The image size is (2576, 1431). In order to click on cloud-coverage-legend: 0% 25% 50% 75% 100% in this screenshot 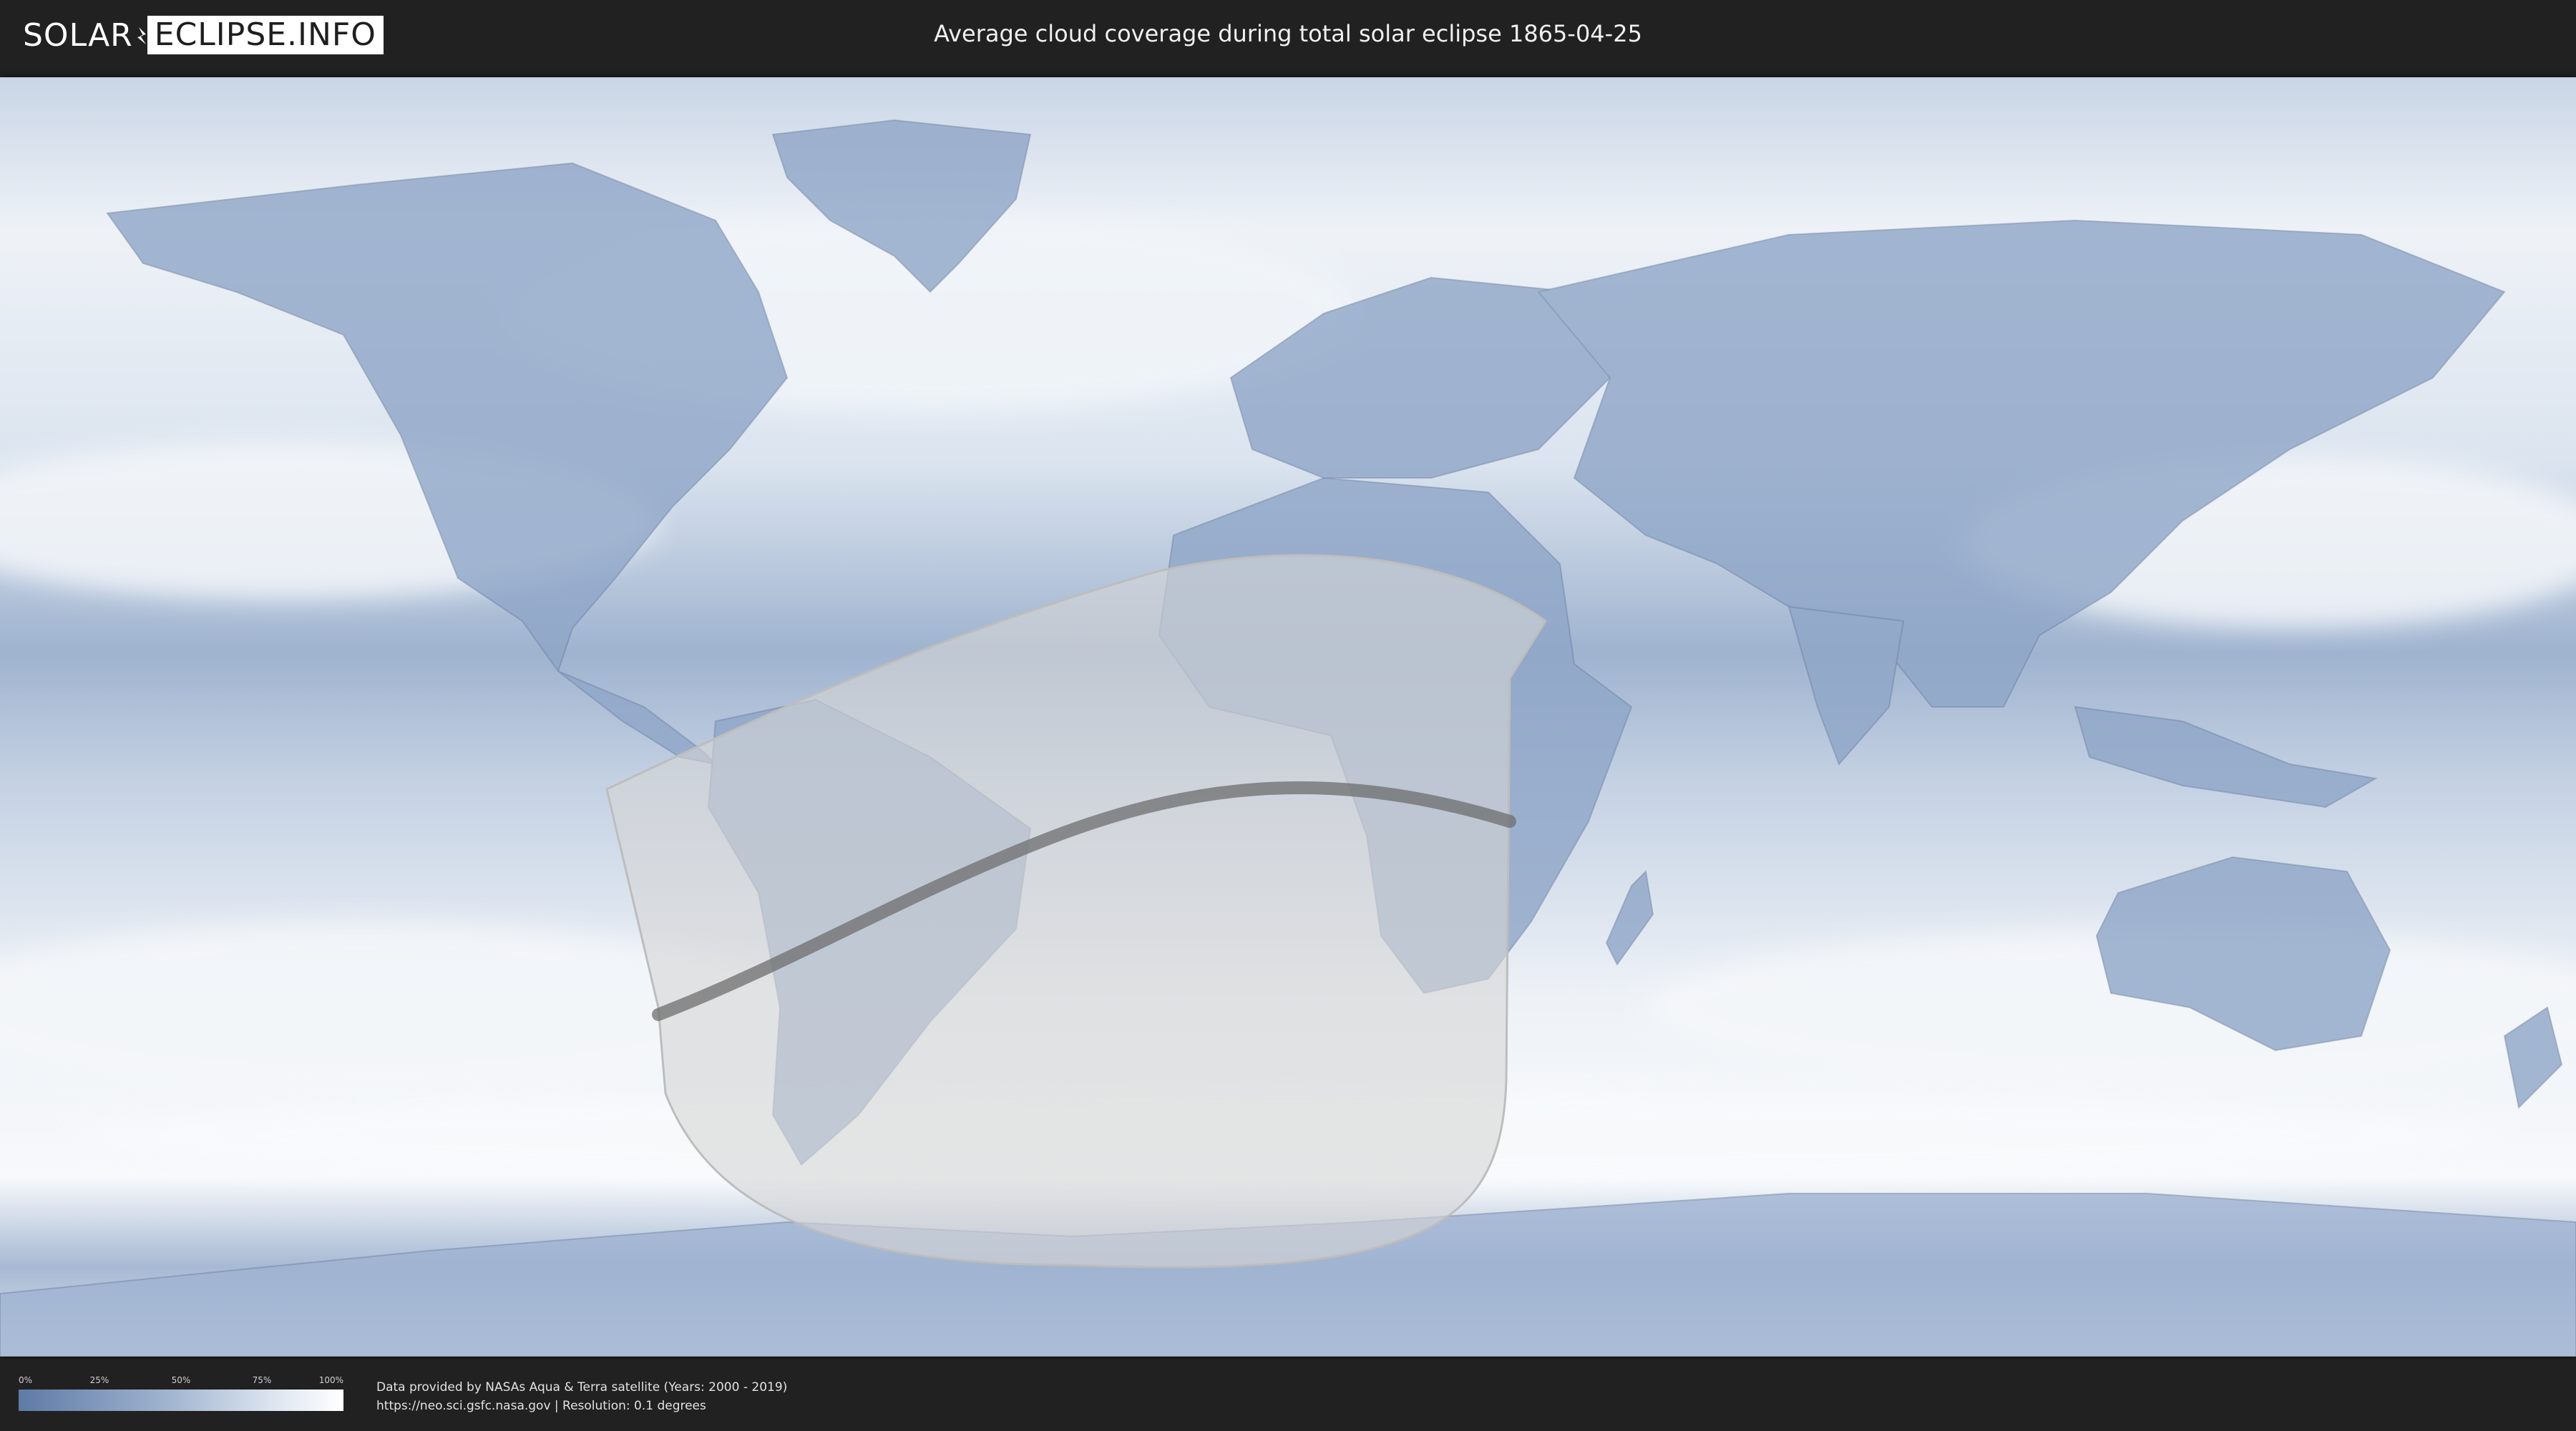, I will do `click(181, 1395)`.